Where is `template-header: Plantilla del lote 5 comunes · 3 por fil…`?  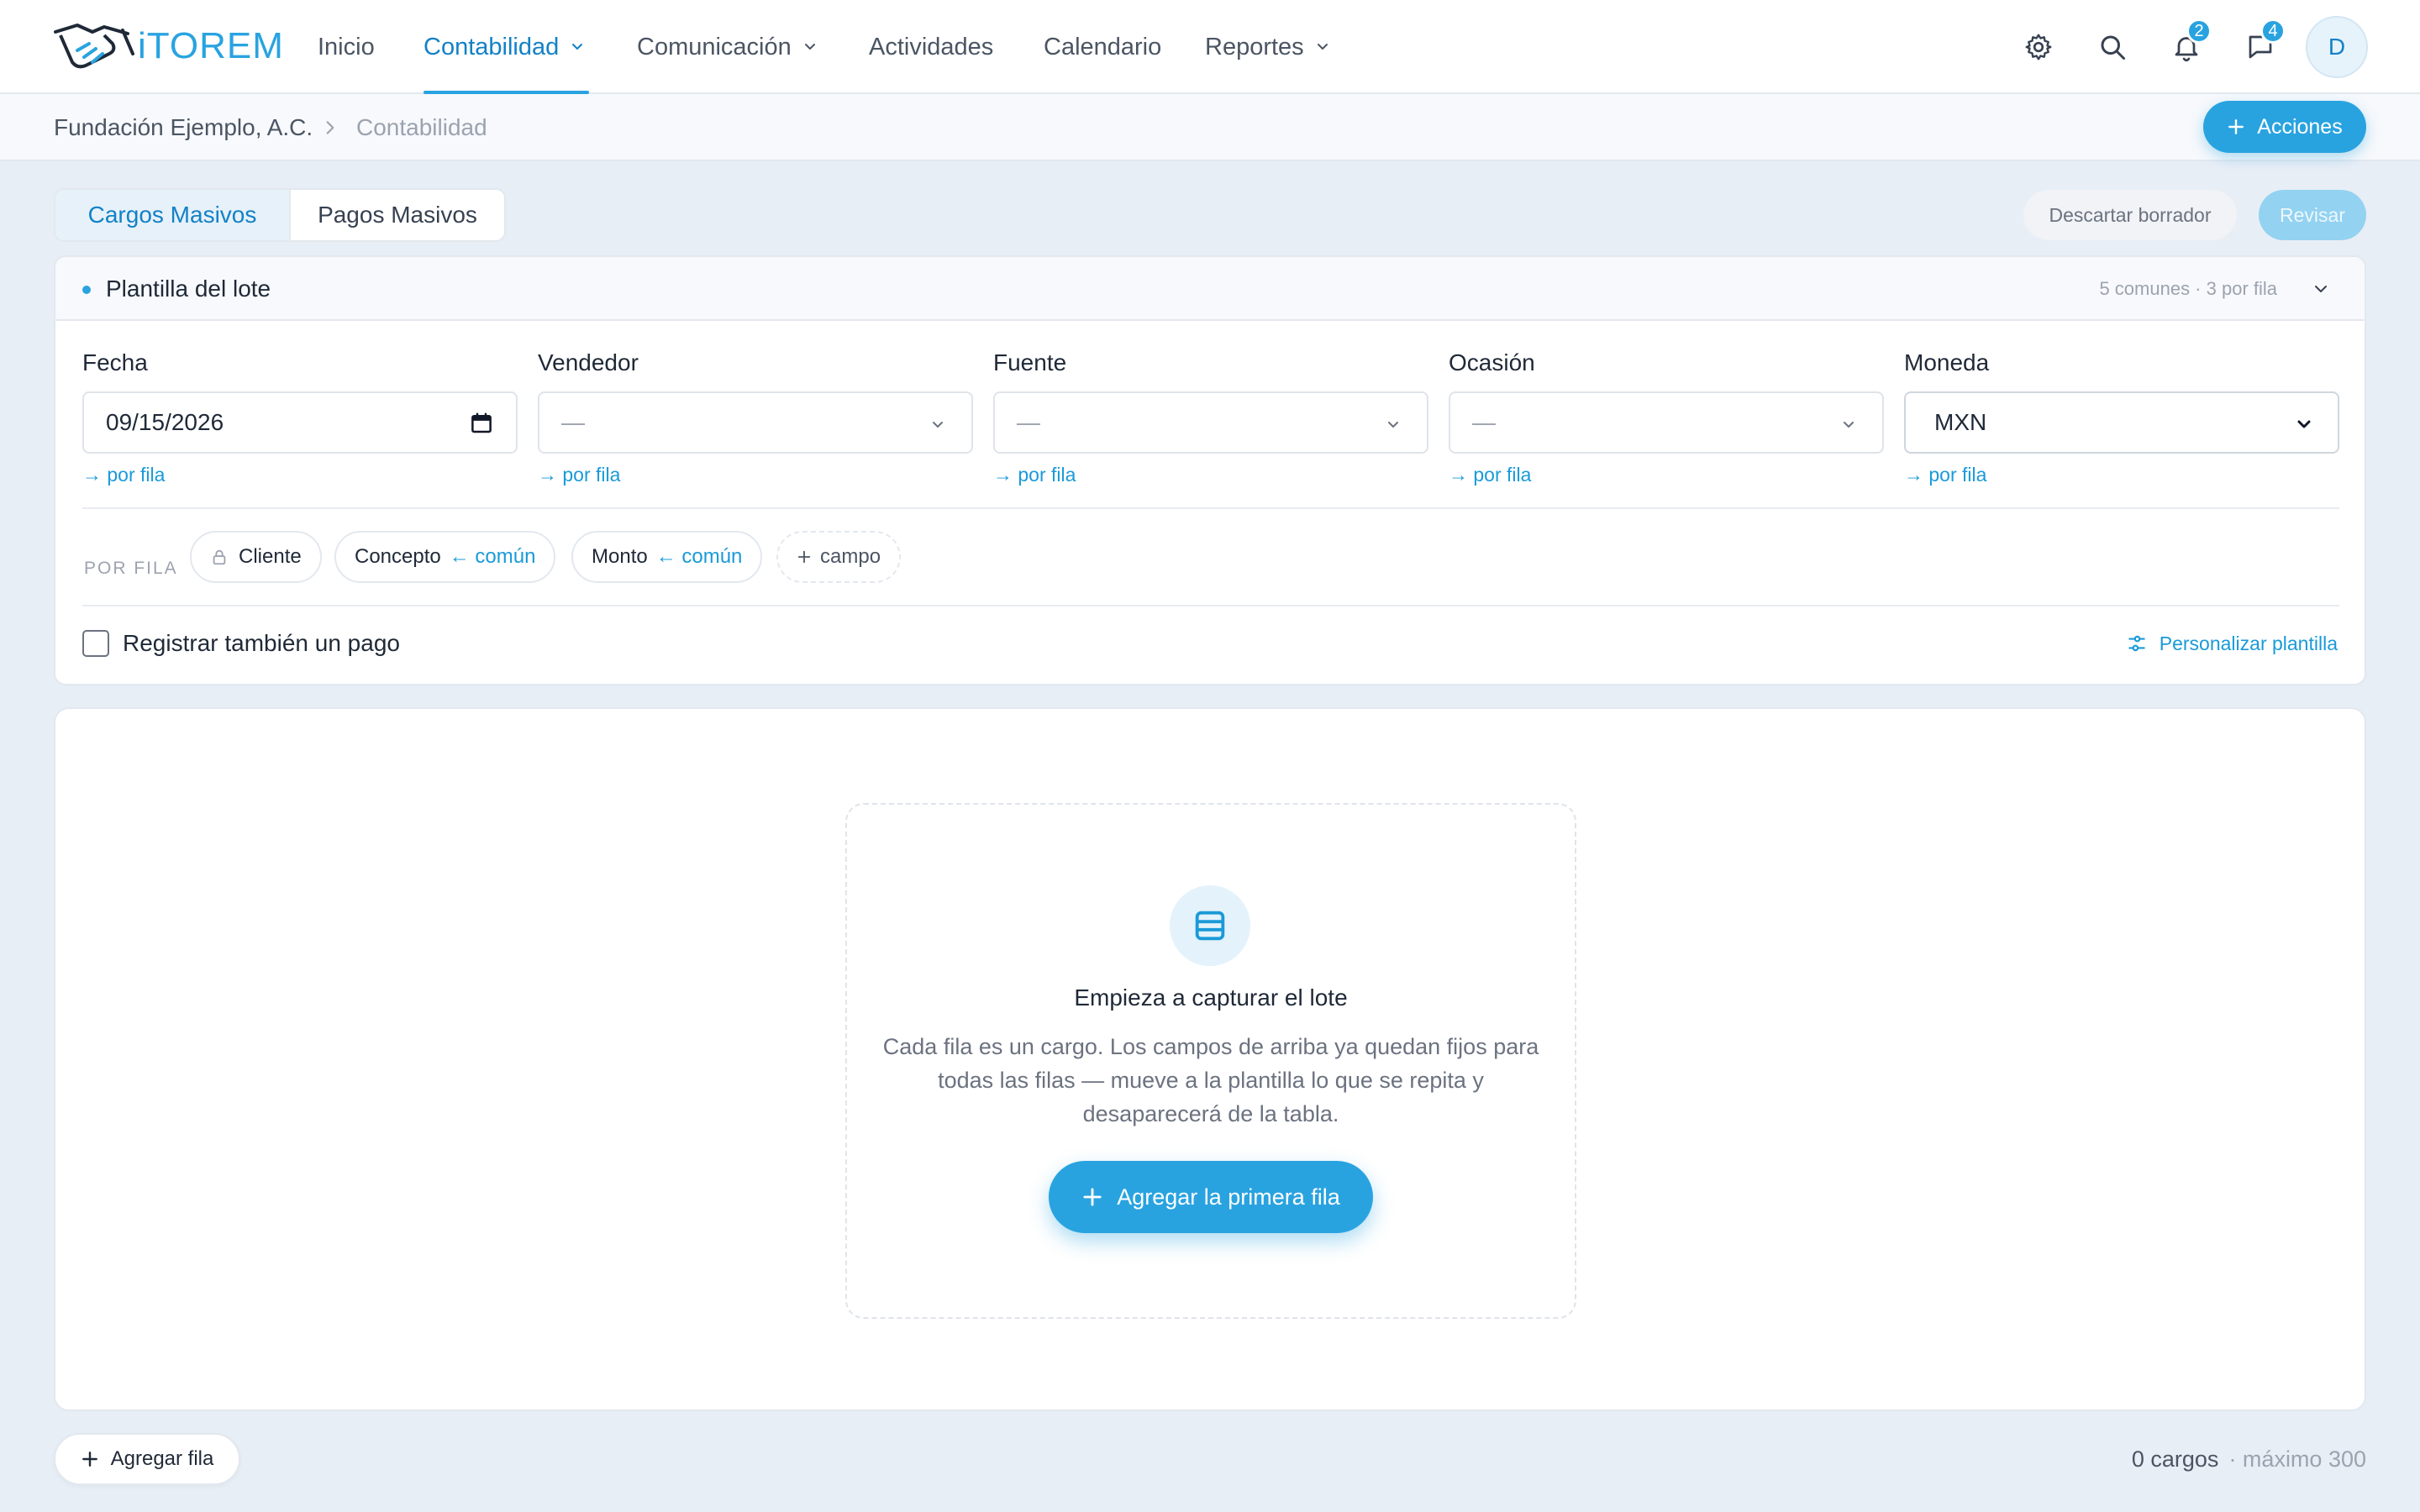 template-header: Plantilla del lote 5 comunes · 3 por fil… is located at coordinates (1210, 289).